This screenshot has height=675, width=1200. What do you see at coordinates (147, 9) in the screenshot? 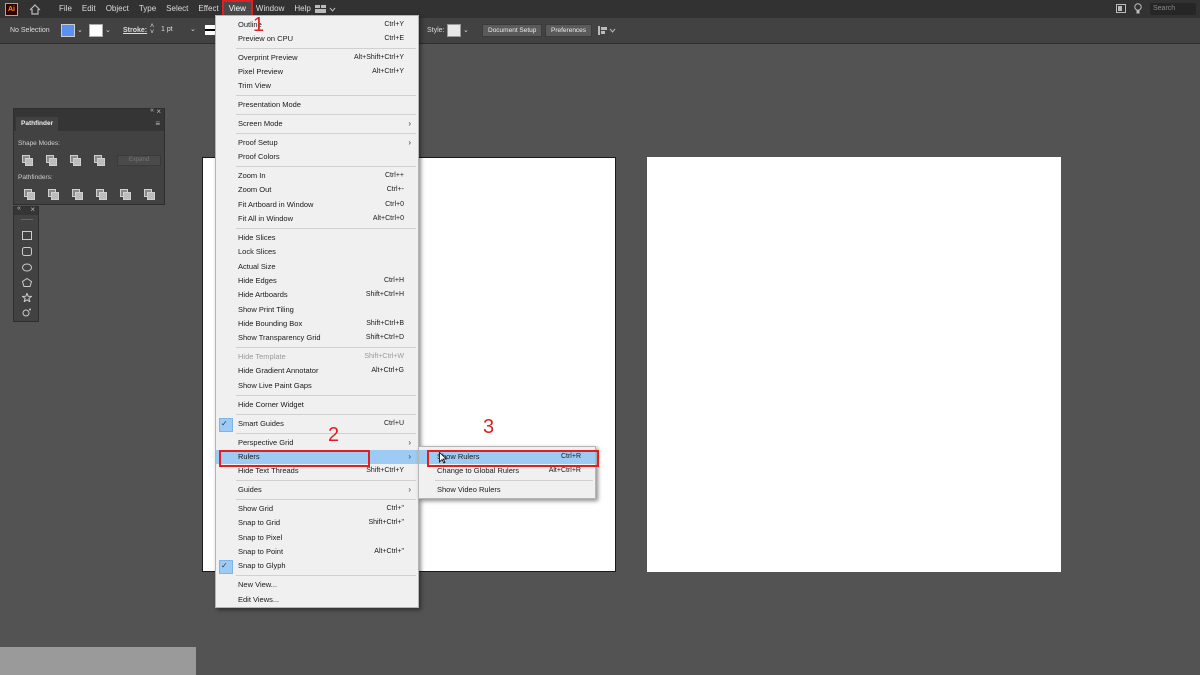
I see `menu-type: Type` at bounding box center [147, 9].